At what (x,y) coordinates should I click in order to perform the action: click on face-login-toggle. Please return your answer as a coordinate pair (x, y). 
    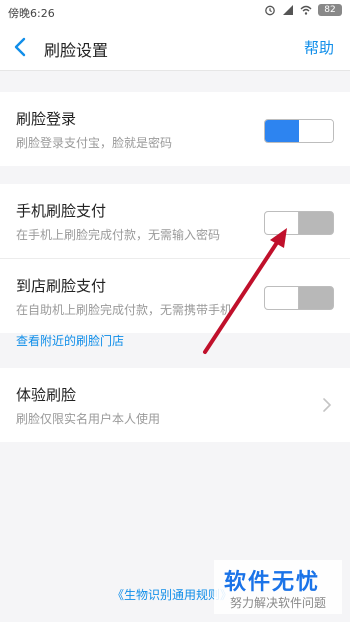
    Looking at the image, I should click on (299, 131).